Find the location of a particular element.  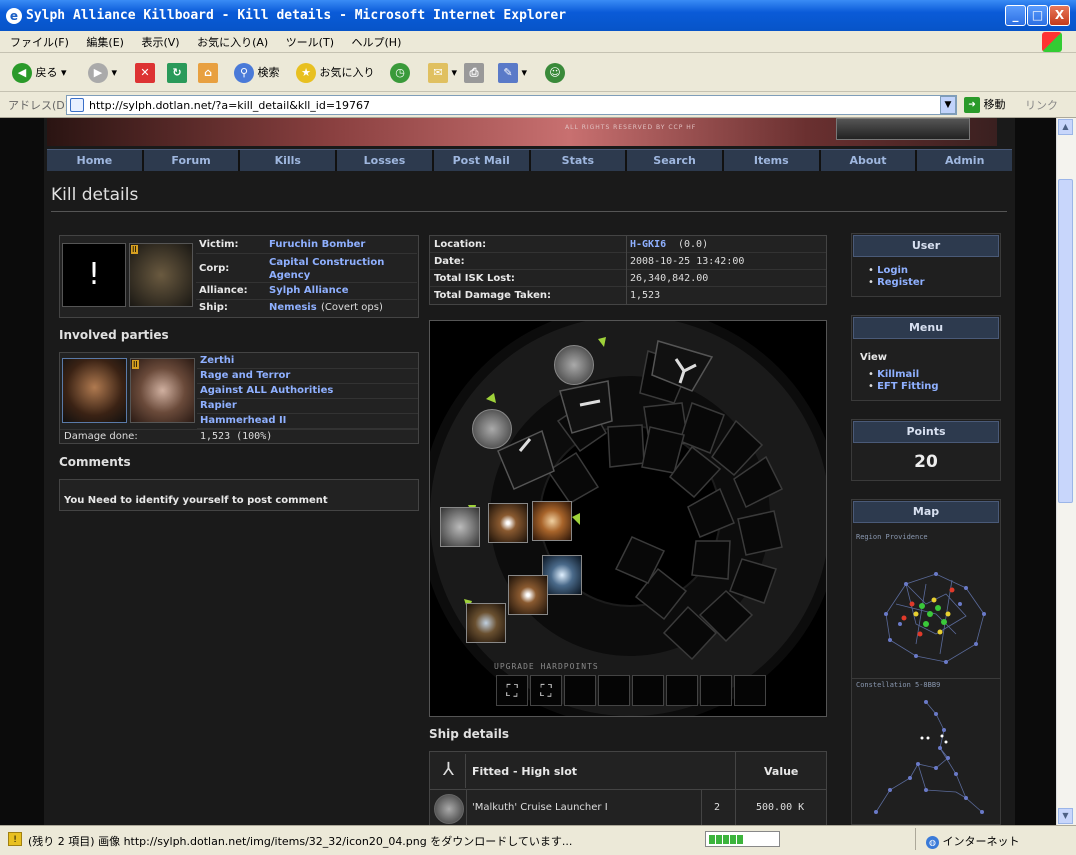

search-label: 検索 is located at coordinates (268, 72).